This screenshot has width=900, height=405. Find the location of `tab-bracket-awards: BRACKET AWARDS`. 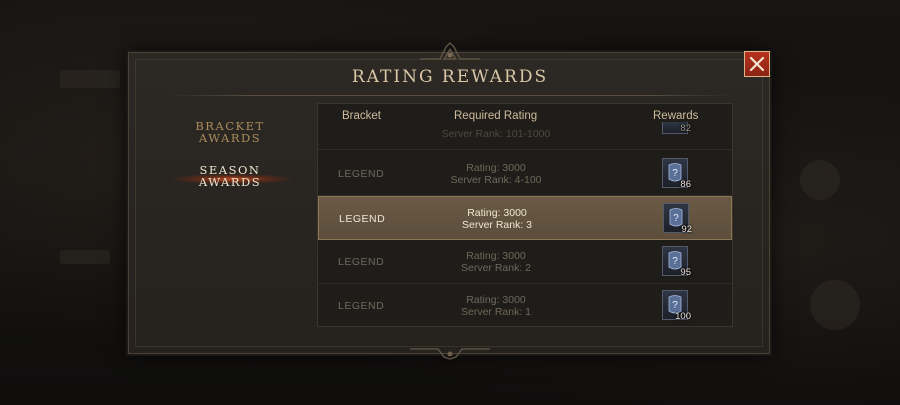

tab-bracket-awards: BRACKET AWARDS is located at coordinates (230, 132).